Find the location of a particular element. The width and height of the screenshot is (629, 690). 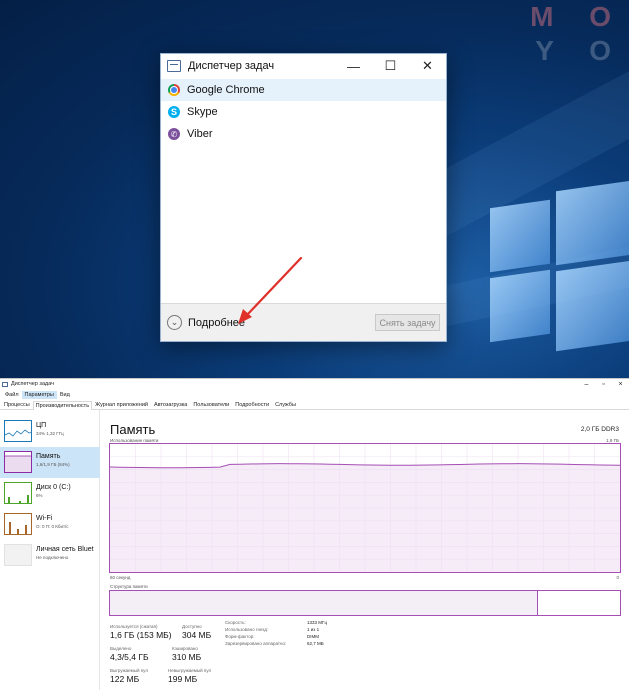

sidebar-item-sub: Не подключено is located at coordinates (52, 557).